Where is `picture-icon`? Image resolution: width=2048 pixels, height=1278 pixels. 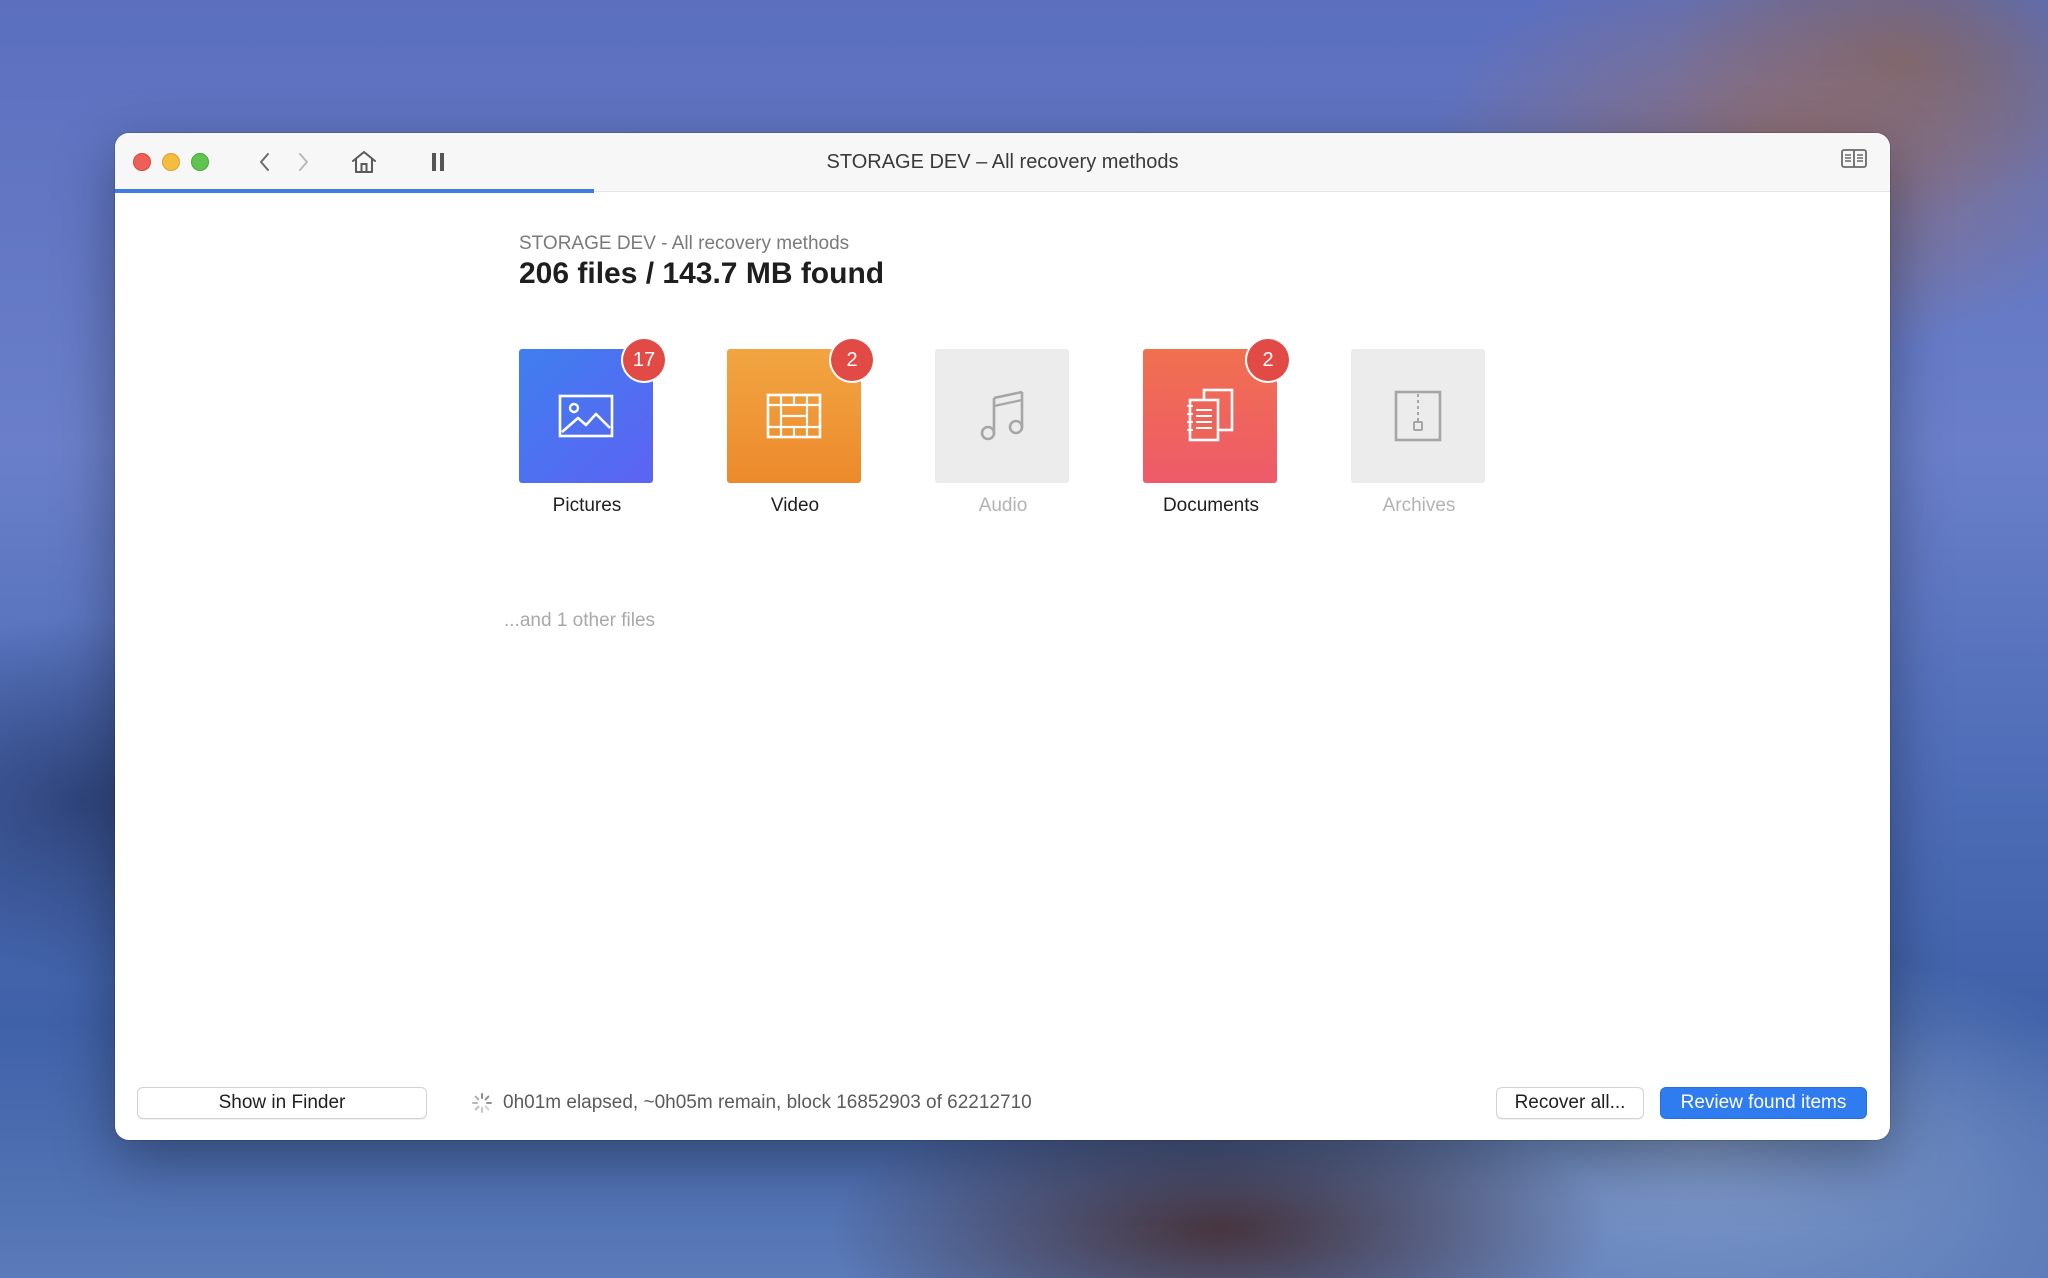 picture-icon is located at coordinates (586, 416).